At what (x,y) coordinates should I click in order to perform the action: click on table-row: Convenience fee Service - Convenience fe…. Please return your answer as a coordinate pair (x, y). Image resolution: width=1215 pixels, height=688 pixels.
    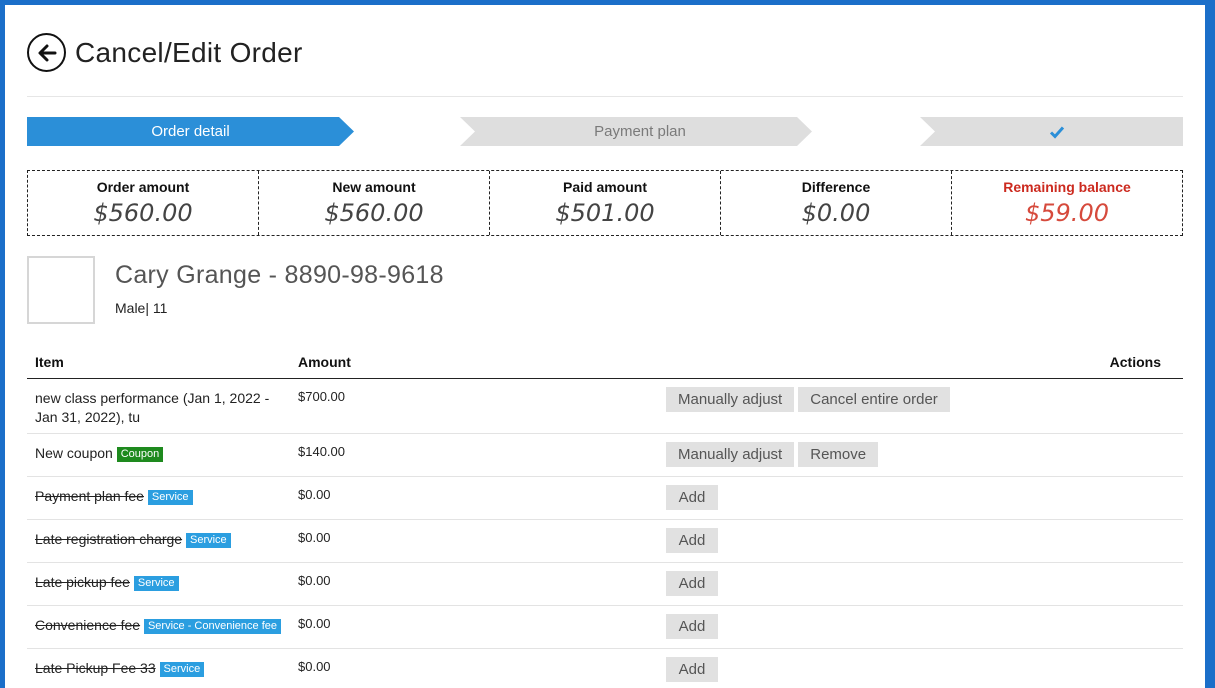
    Looking at the image, I should click on (605, 627).